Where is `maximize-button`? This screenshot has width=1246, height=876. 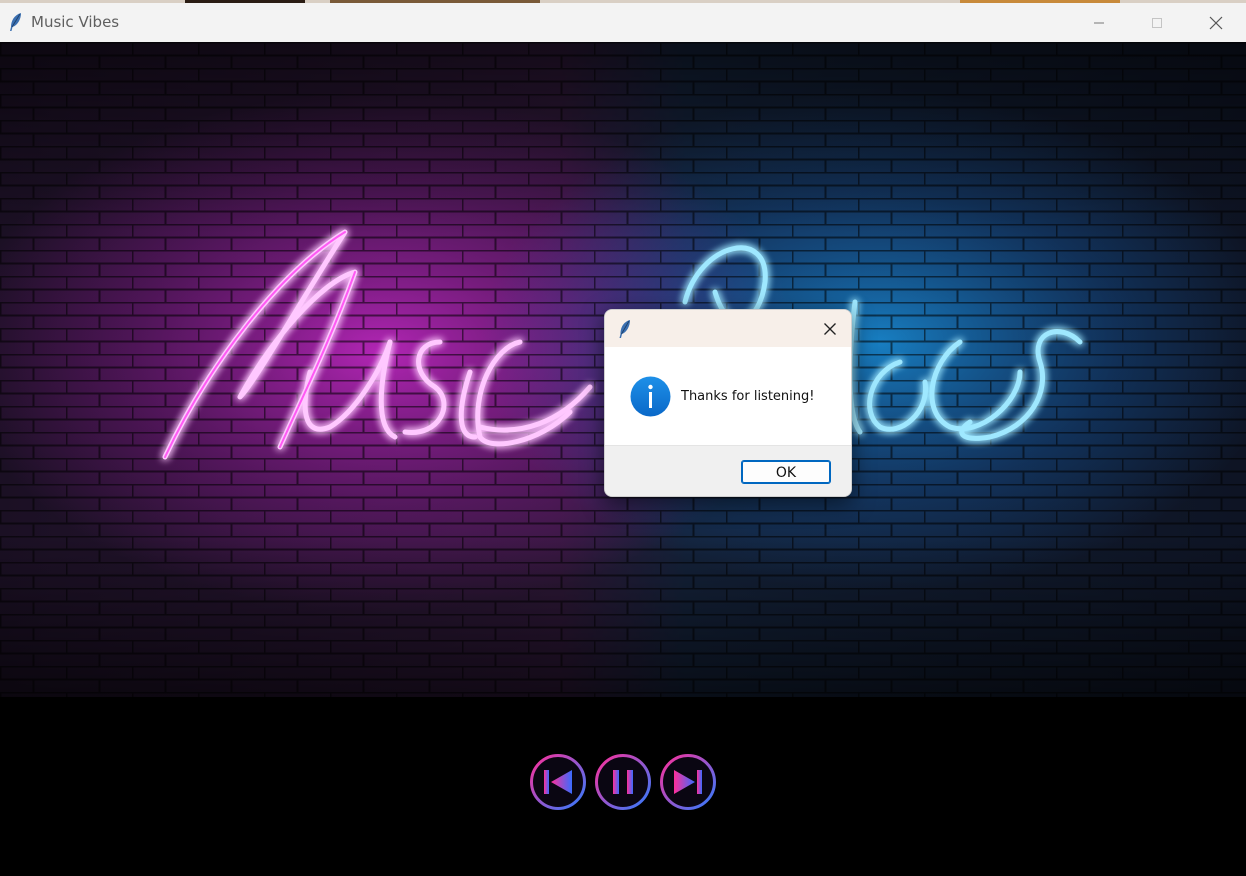
maximize-button is located at coordinates (1157, 22).